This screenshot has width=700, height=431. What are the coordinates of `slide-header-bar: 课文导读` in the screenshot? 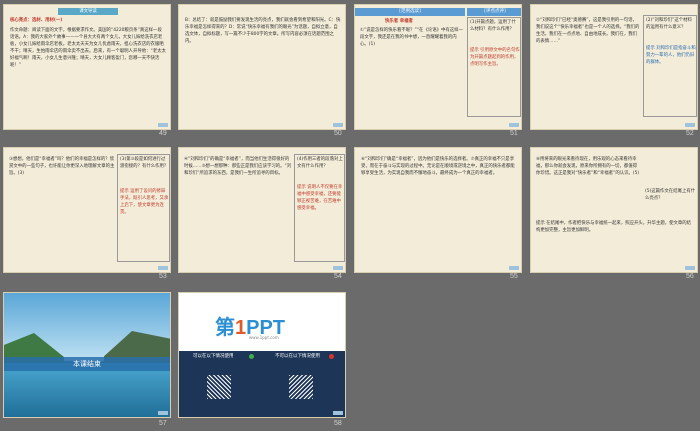 It's located at (88, 11).